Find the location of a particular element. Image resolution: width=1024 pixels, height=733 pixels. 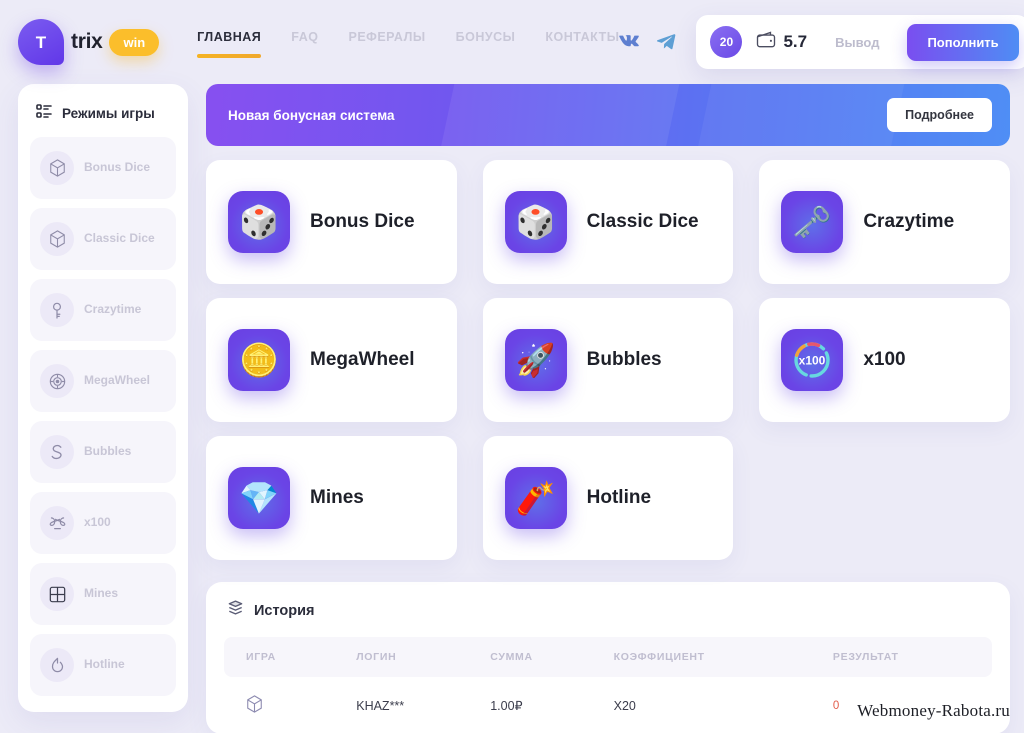

game-card-label: Mines is located at coordinates (337, 498).